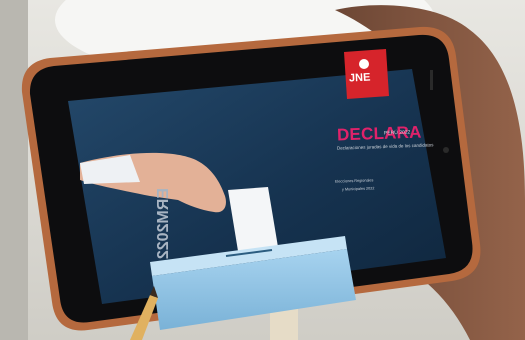 The width and height of the screenshot is (525, 340). What do you see at coordinates (446, 150) in the screenshot?
I see `phone-camera` at bounding box center [446, 150].